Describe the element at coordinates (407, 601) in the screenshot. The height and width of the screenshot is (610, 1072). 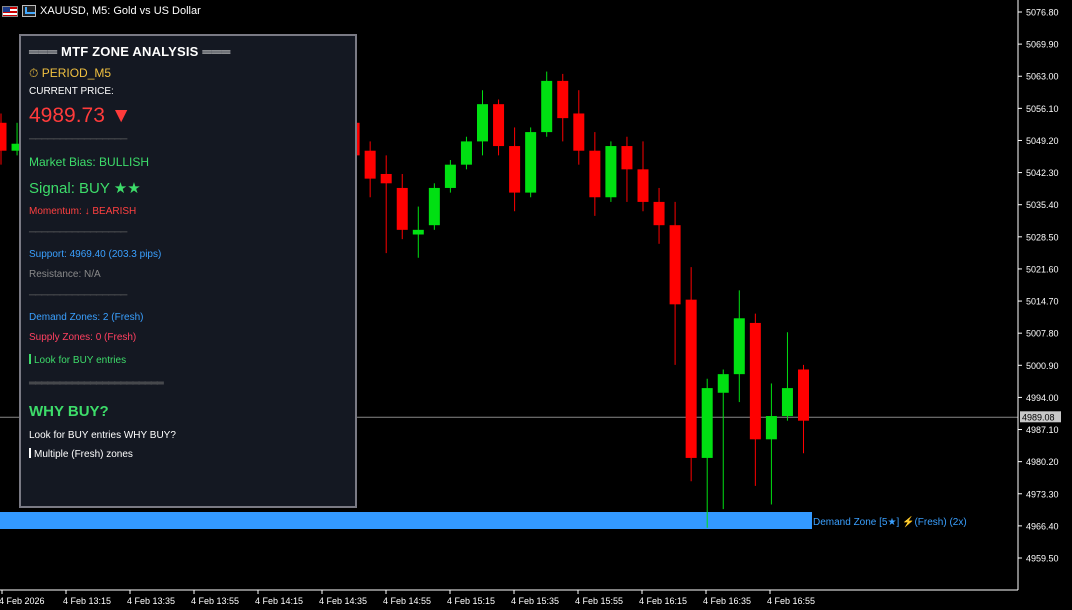
I see `x-tick-label: 4 Feb 14:55` at that location.